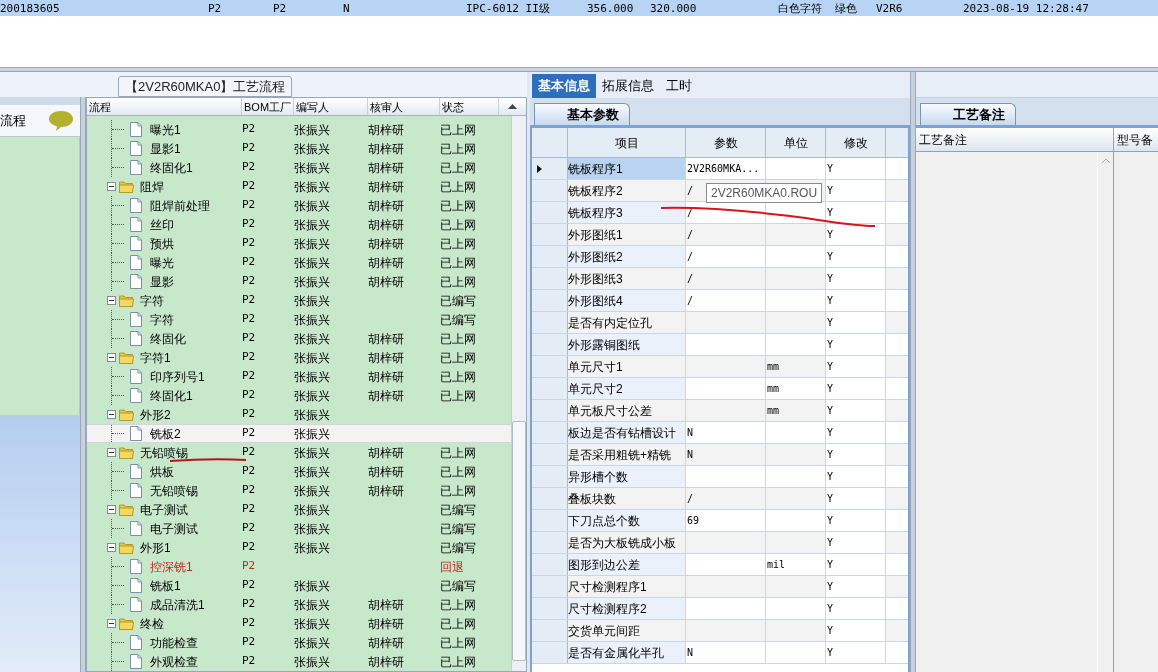  What do you see at coordinates (299, 414) in the screenshot?
I see `tree-row: 外形2 P2 张振兴` at bounding box center [299, 414].